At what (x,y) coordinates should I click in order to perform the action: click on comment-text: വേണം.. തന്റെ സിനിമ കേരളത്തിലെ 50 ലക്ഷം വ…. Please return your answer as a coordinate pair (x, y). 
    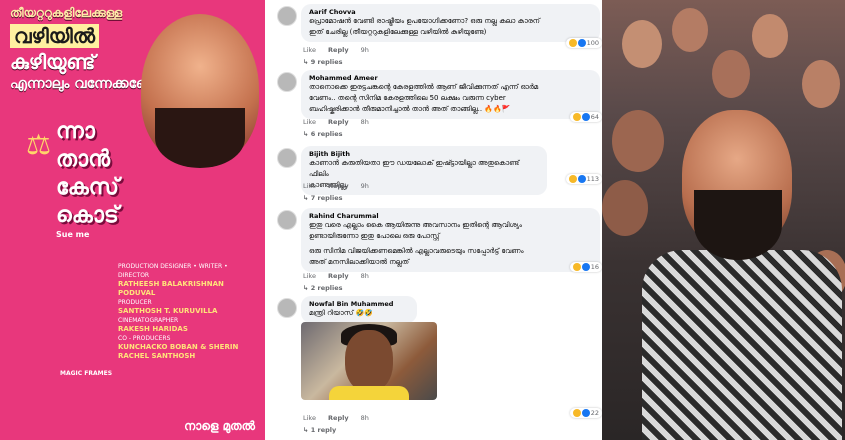
    Looking at the image, I should click on (407, 98).